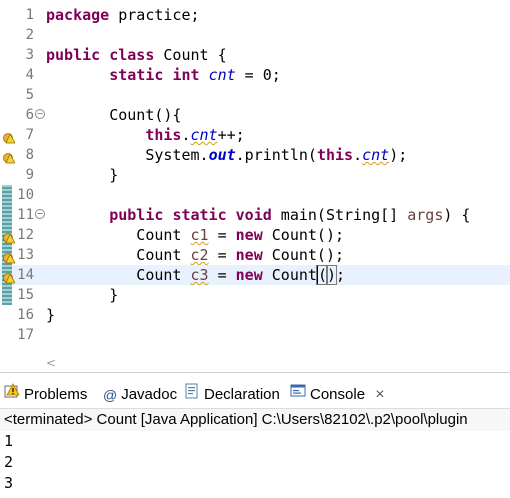  I want to click on code-token: cnt, so click(376, 155).